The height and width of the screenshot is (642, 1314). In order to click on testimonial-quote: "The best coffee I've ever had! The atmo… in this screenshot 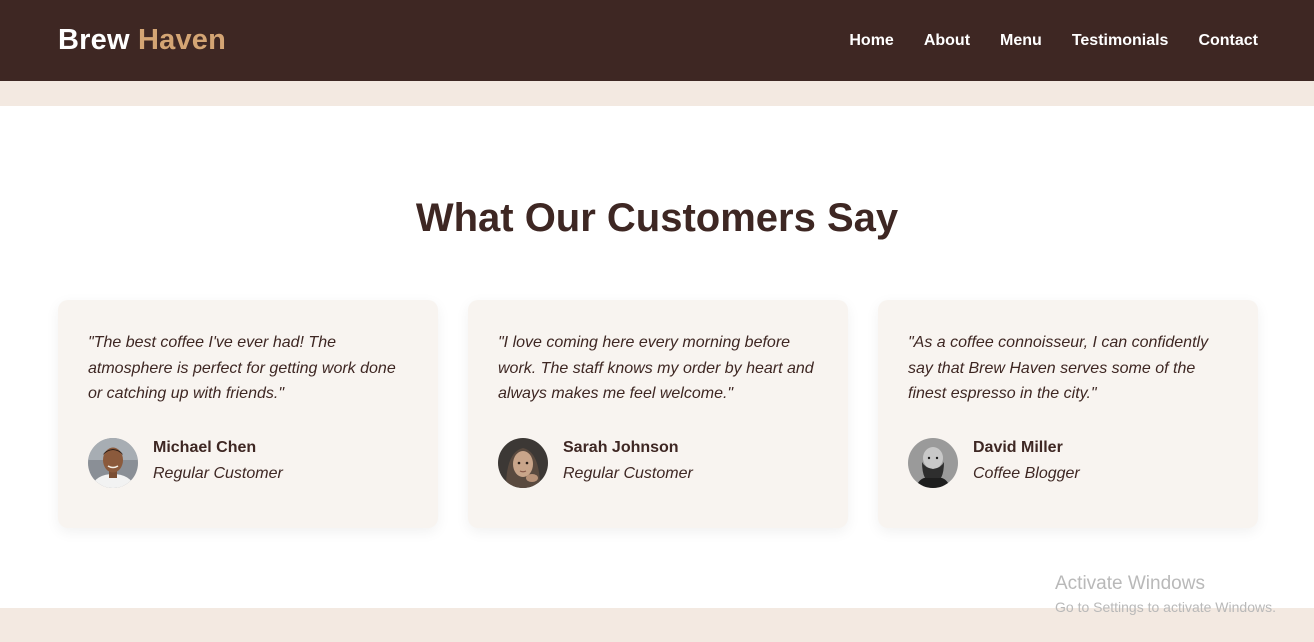, I will do `click(242, 368)`.